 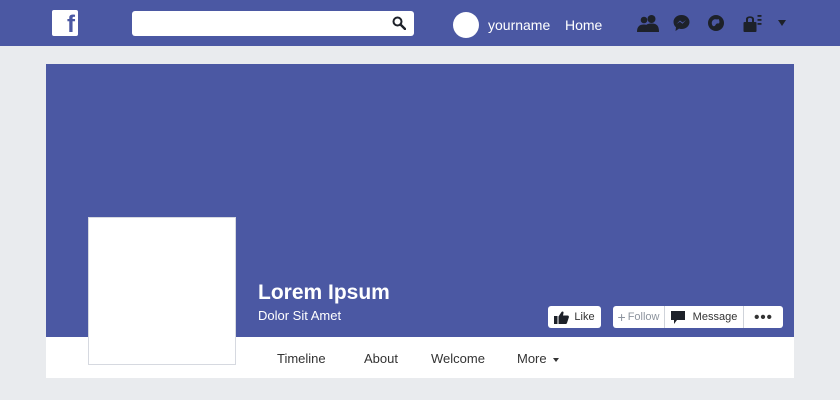 I want to click on message-button: Message, so click(x=704, y=317).